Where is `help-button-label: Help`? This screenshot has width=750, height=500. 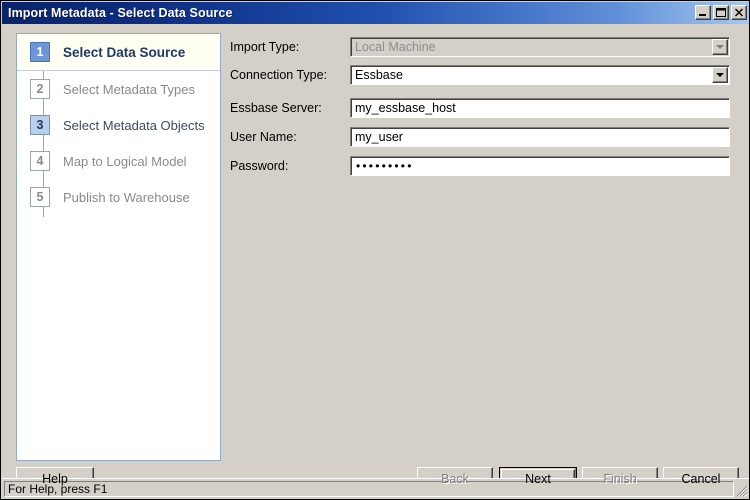
help-button-label: Help is located at coordinates (55, 479).